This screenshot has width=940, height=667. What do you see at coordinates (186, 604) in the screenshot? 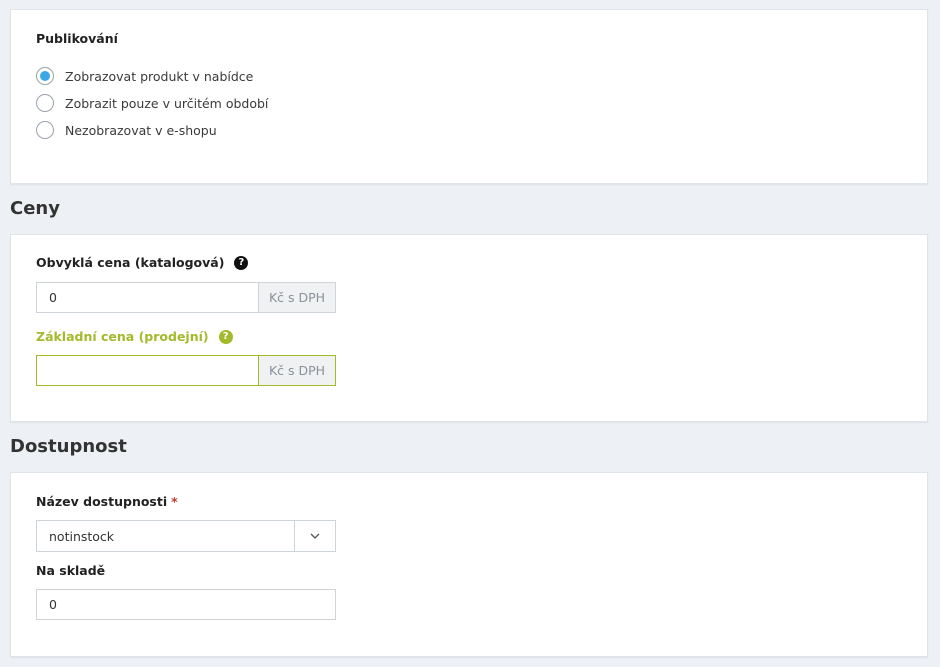
I see `stock-input` at bounding box center [186, 604].